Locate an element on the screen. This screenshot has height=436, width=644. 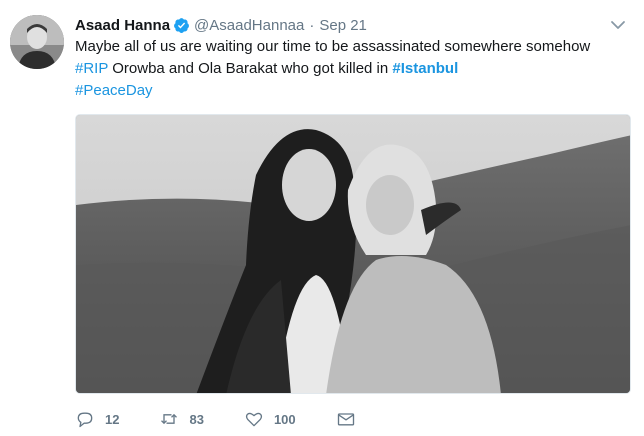
tweet-text-line-3: #PeaceDay is located at coordinates (350, 91).